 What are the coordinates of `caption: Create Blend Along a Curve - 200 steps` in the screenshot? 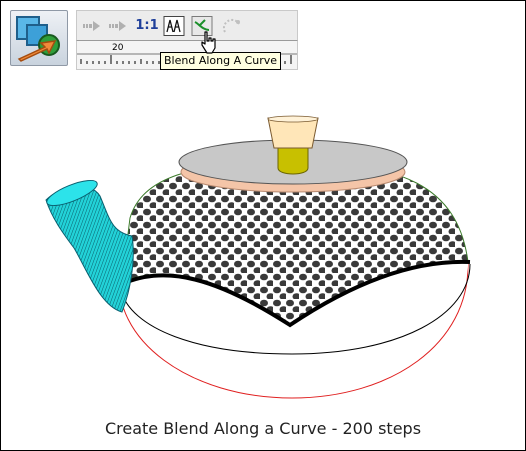 It's located at (263, 428).